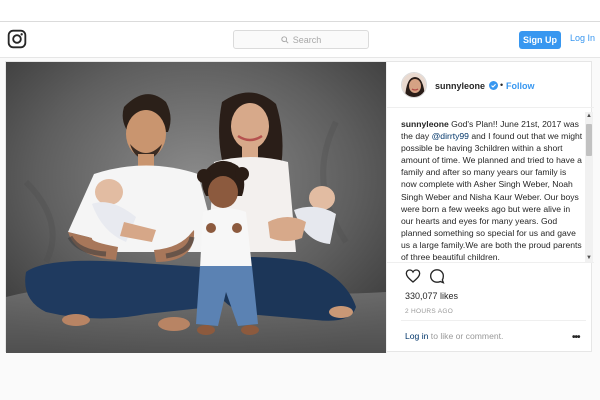  I want to click on scroll-down-arrow-icon: ▼, so click(589, 258).